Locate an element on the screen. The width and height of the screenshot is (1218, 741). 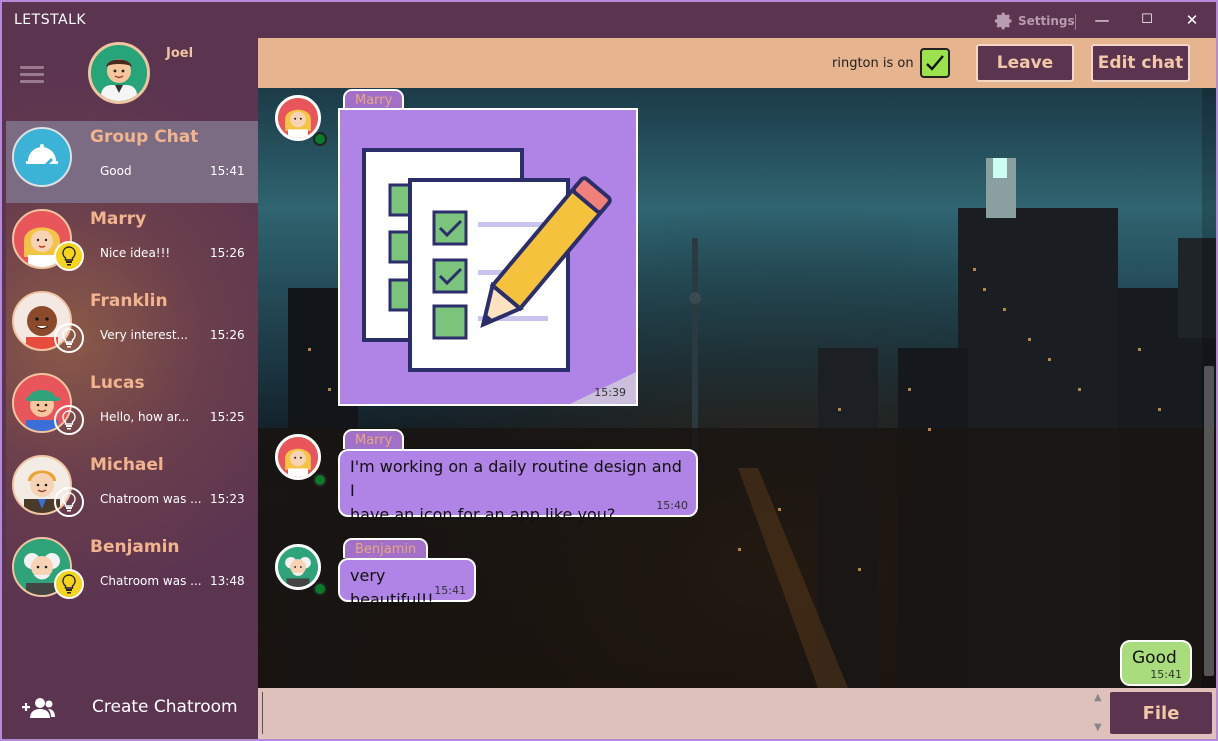
chat-item-michael: Michael Chatroom was ... 15:23 is located at coordinates (132, 490).